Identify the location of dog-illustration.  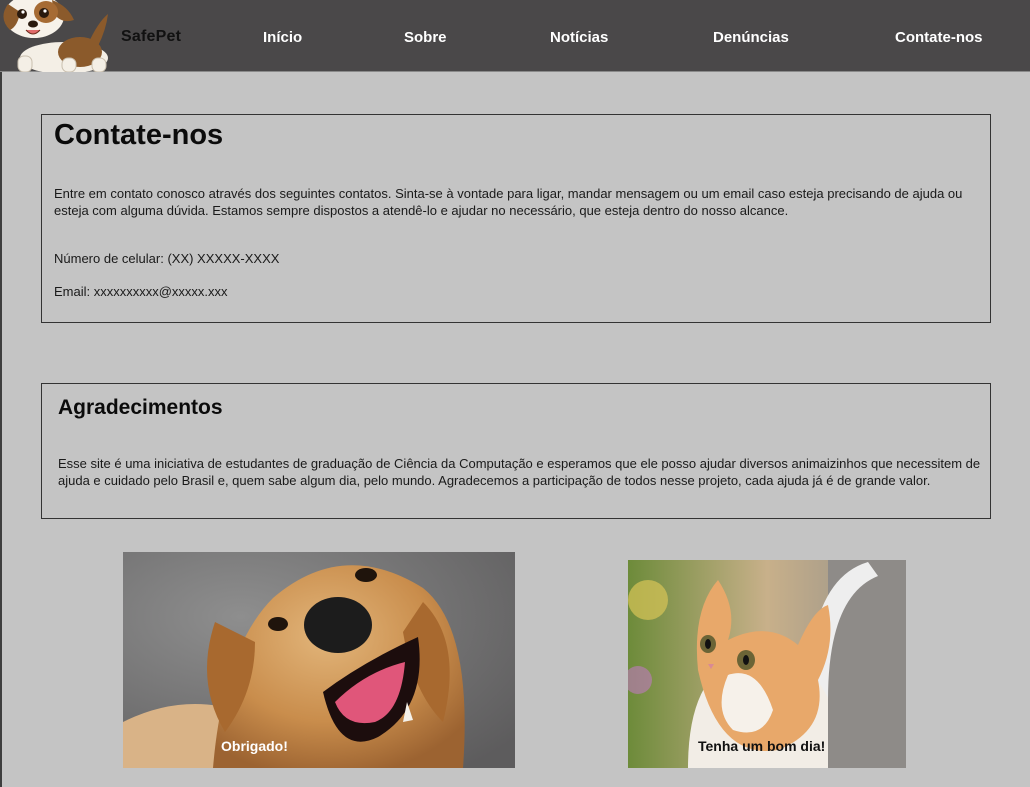
(319, 660).